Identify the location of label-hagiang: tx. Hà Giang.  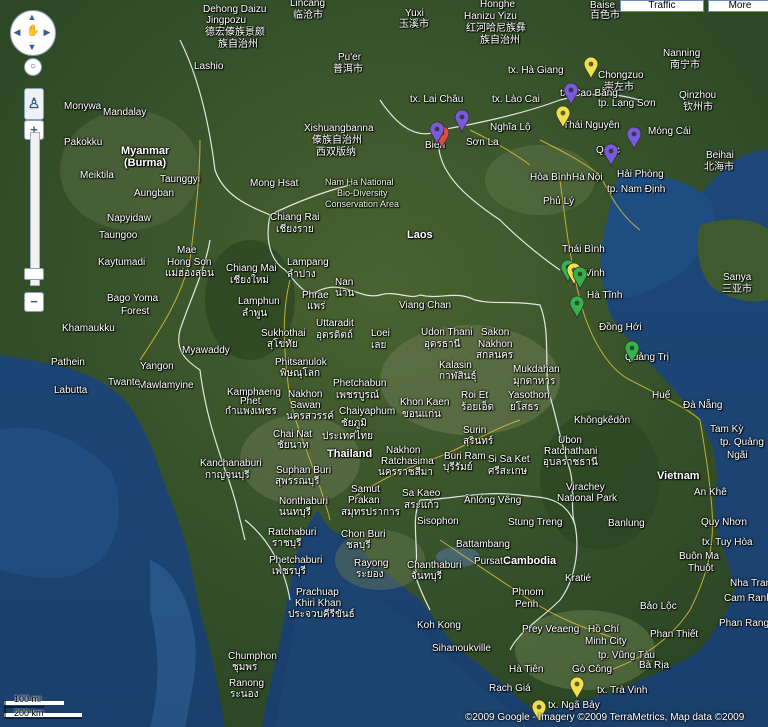
(536, 70).